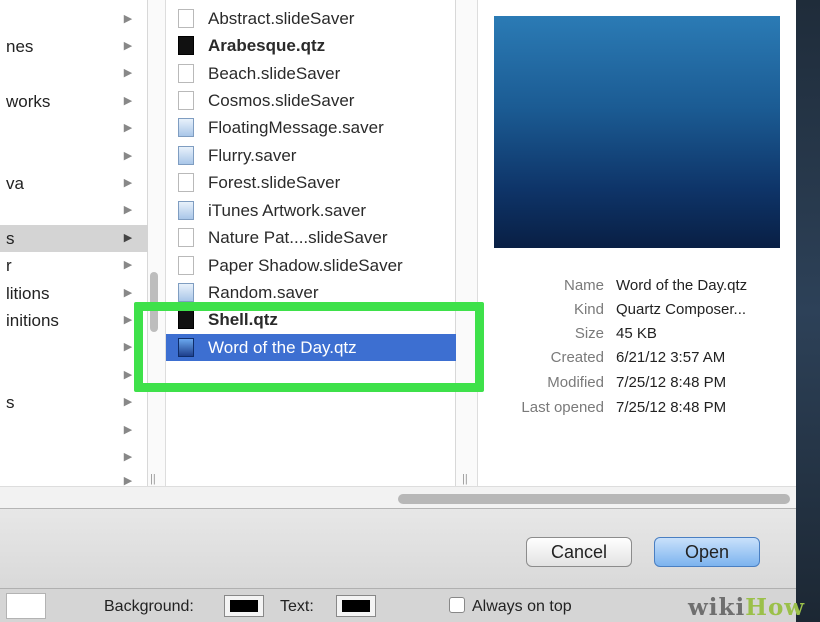 The width and height of the screenshot is (820, 622). I want to click on text-color-label: Text:, so click(297, 606).